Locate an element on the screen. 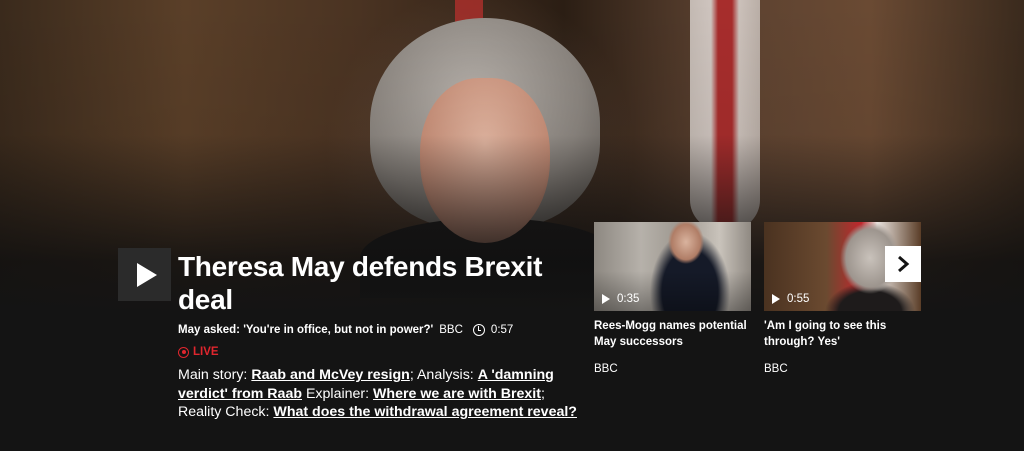 Image resolution: width=1024 pixels, height=451 pixels. main-story-link: Raab and McVey resign is located at coordinates (330, 375).